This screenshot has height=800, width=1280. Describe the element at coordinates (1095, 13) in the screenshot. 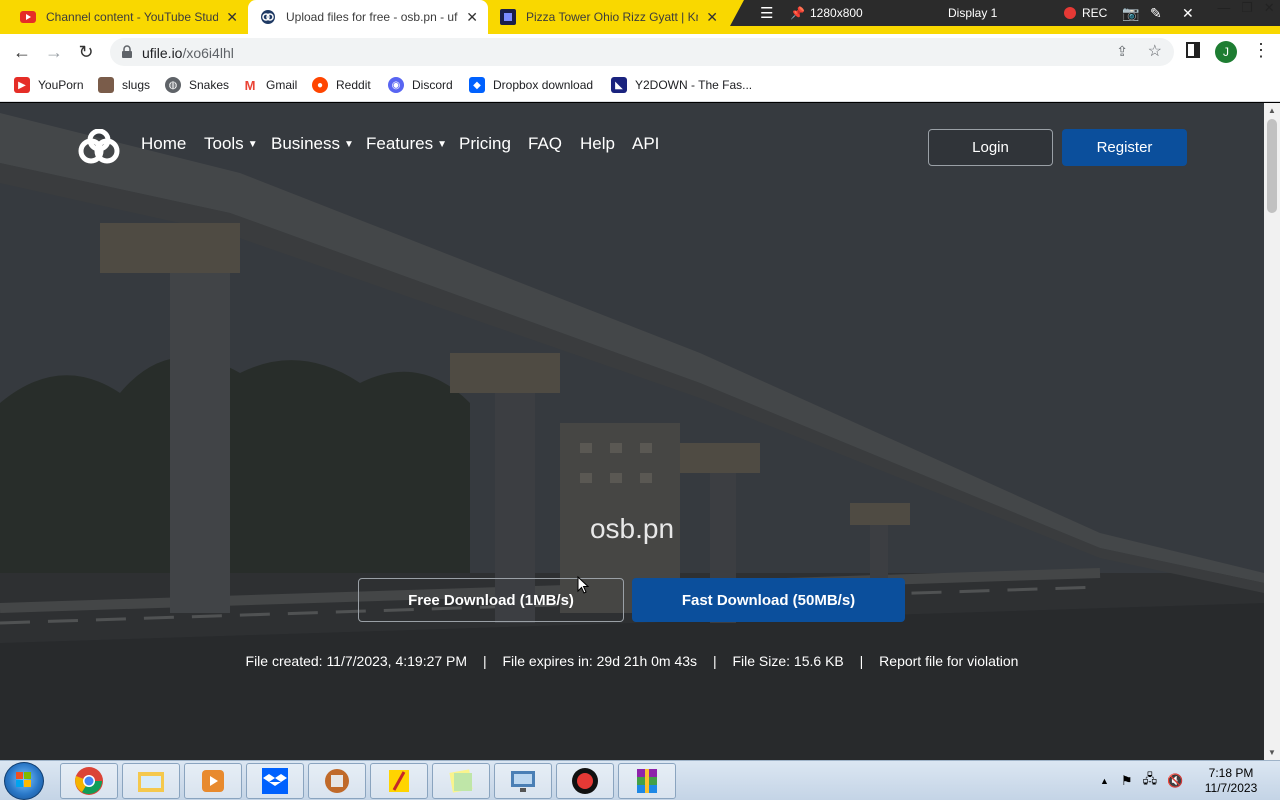

I see `rec-label: REC` at that location.